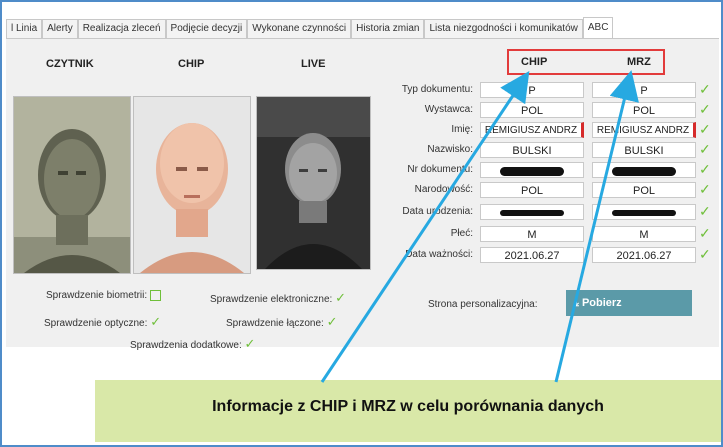  I want to click on arrow-to-mrz, so click(596, 226).